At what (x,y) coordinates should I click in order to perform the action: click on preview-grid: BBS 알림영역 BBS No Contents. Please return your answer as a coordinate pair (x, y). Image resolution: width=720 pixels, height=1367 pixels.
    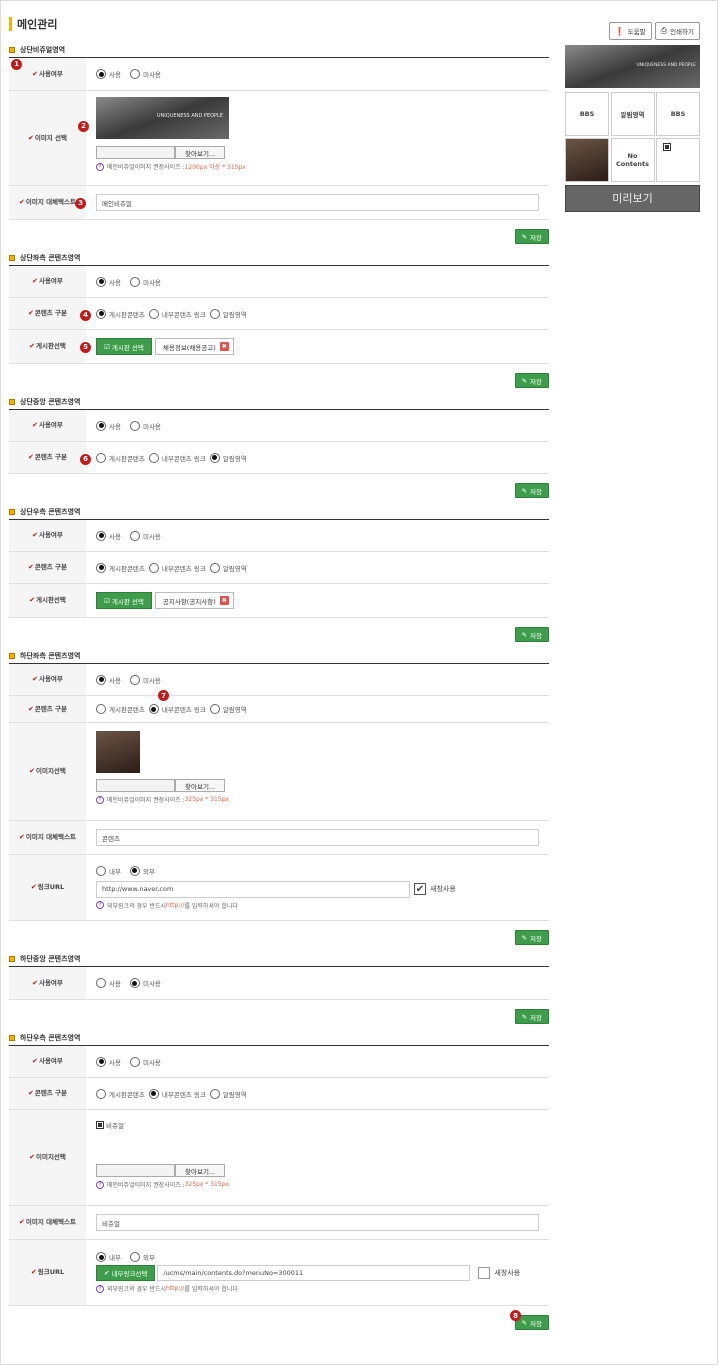
    Looking at the image, I should click on (632, 137).